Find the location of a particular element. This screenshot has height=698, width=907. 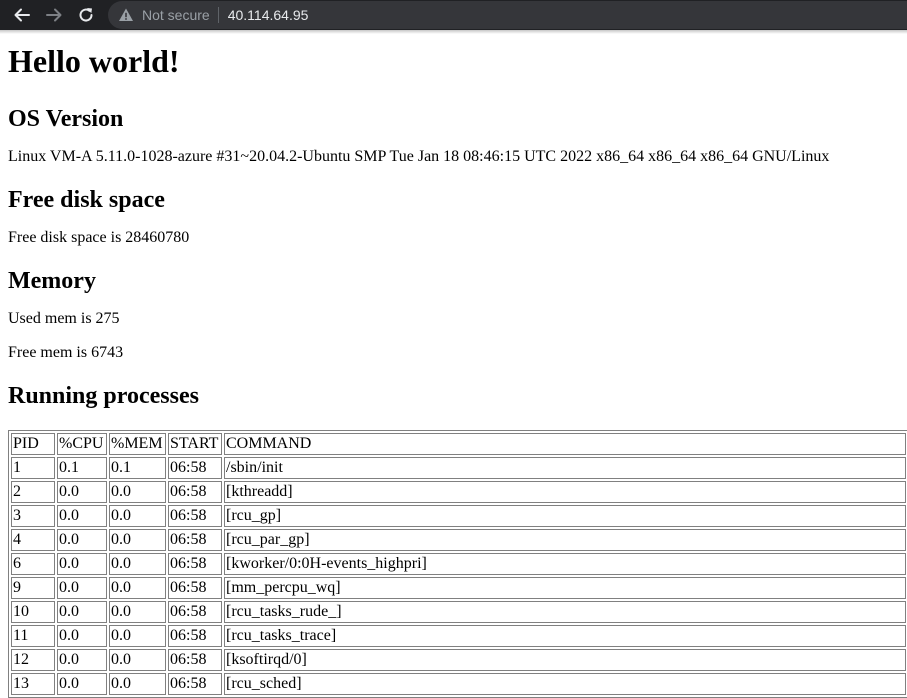

cell-command: [rcu_gp] is located at coordinates (565, 516).